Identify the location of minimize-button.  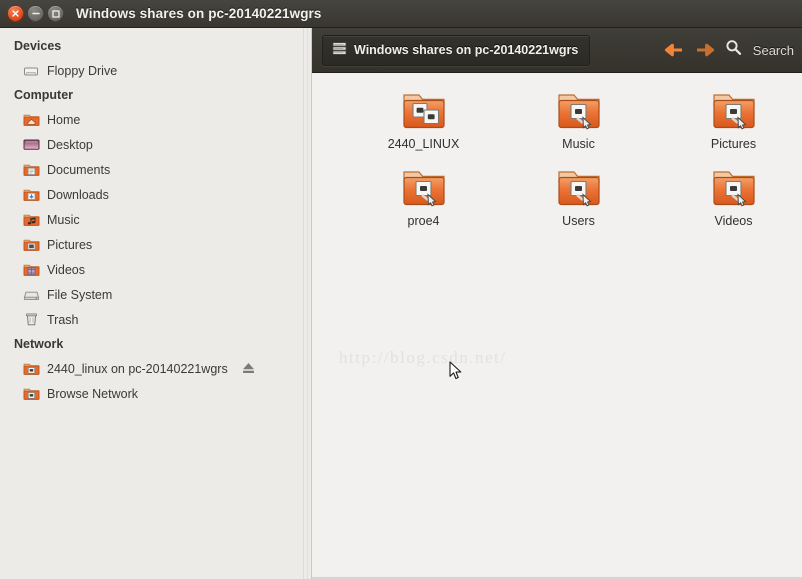
(35, 13).